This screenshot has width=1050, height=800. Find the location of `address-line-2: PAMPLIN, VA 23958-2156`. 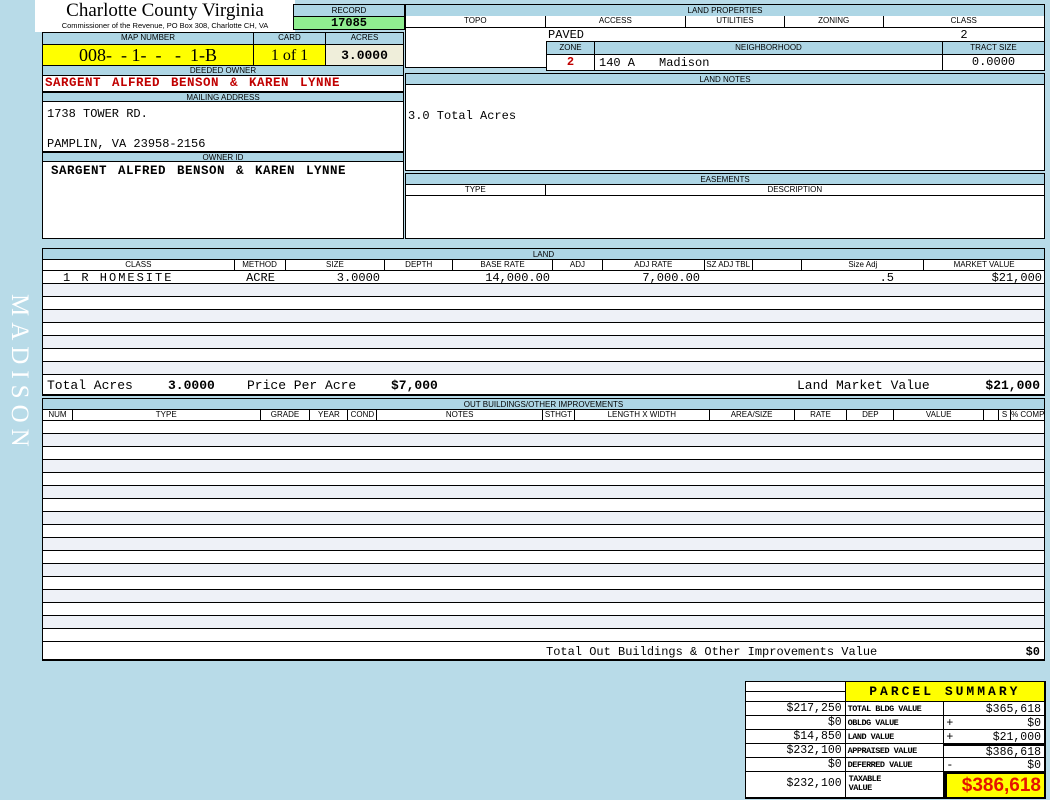

address-line-2: PAMPLIN, VA 23958-2156 is located at coordinates (126, 144).